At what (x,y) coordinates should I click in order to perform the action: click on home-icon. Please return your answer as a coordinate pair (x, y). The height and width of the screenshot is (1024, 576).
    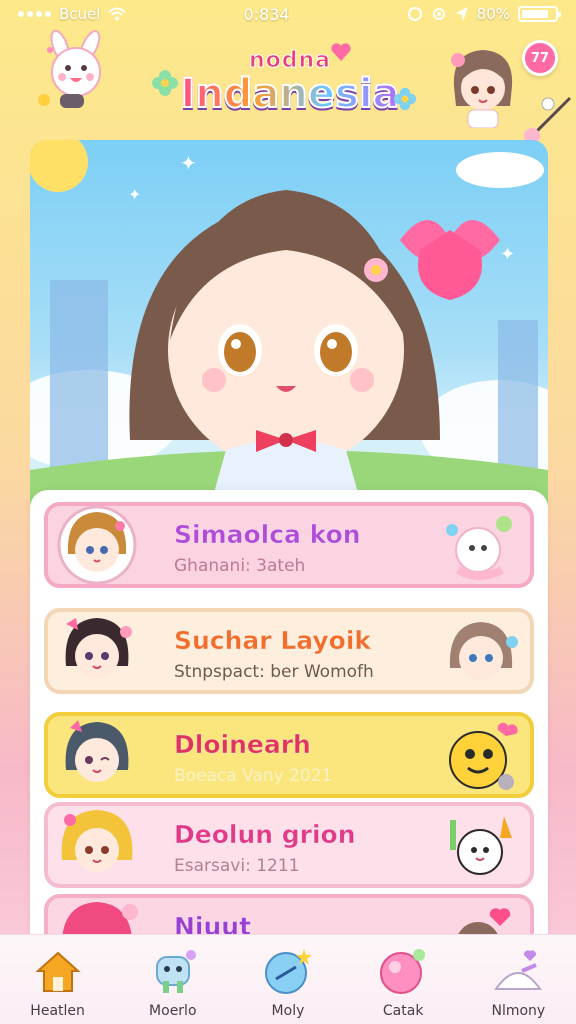
    Looking at the image, I should click on (57, 971).